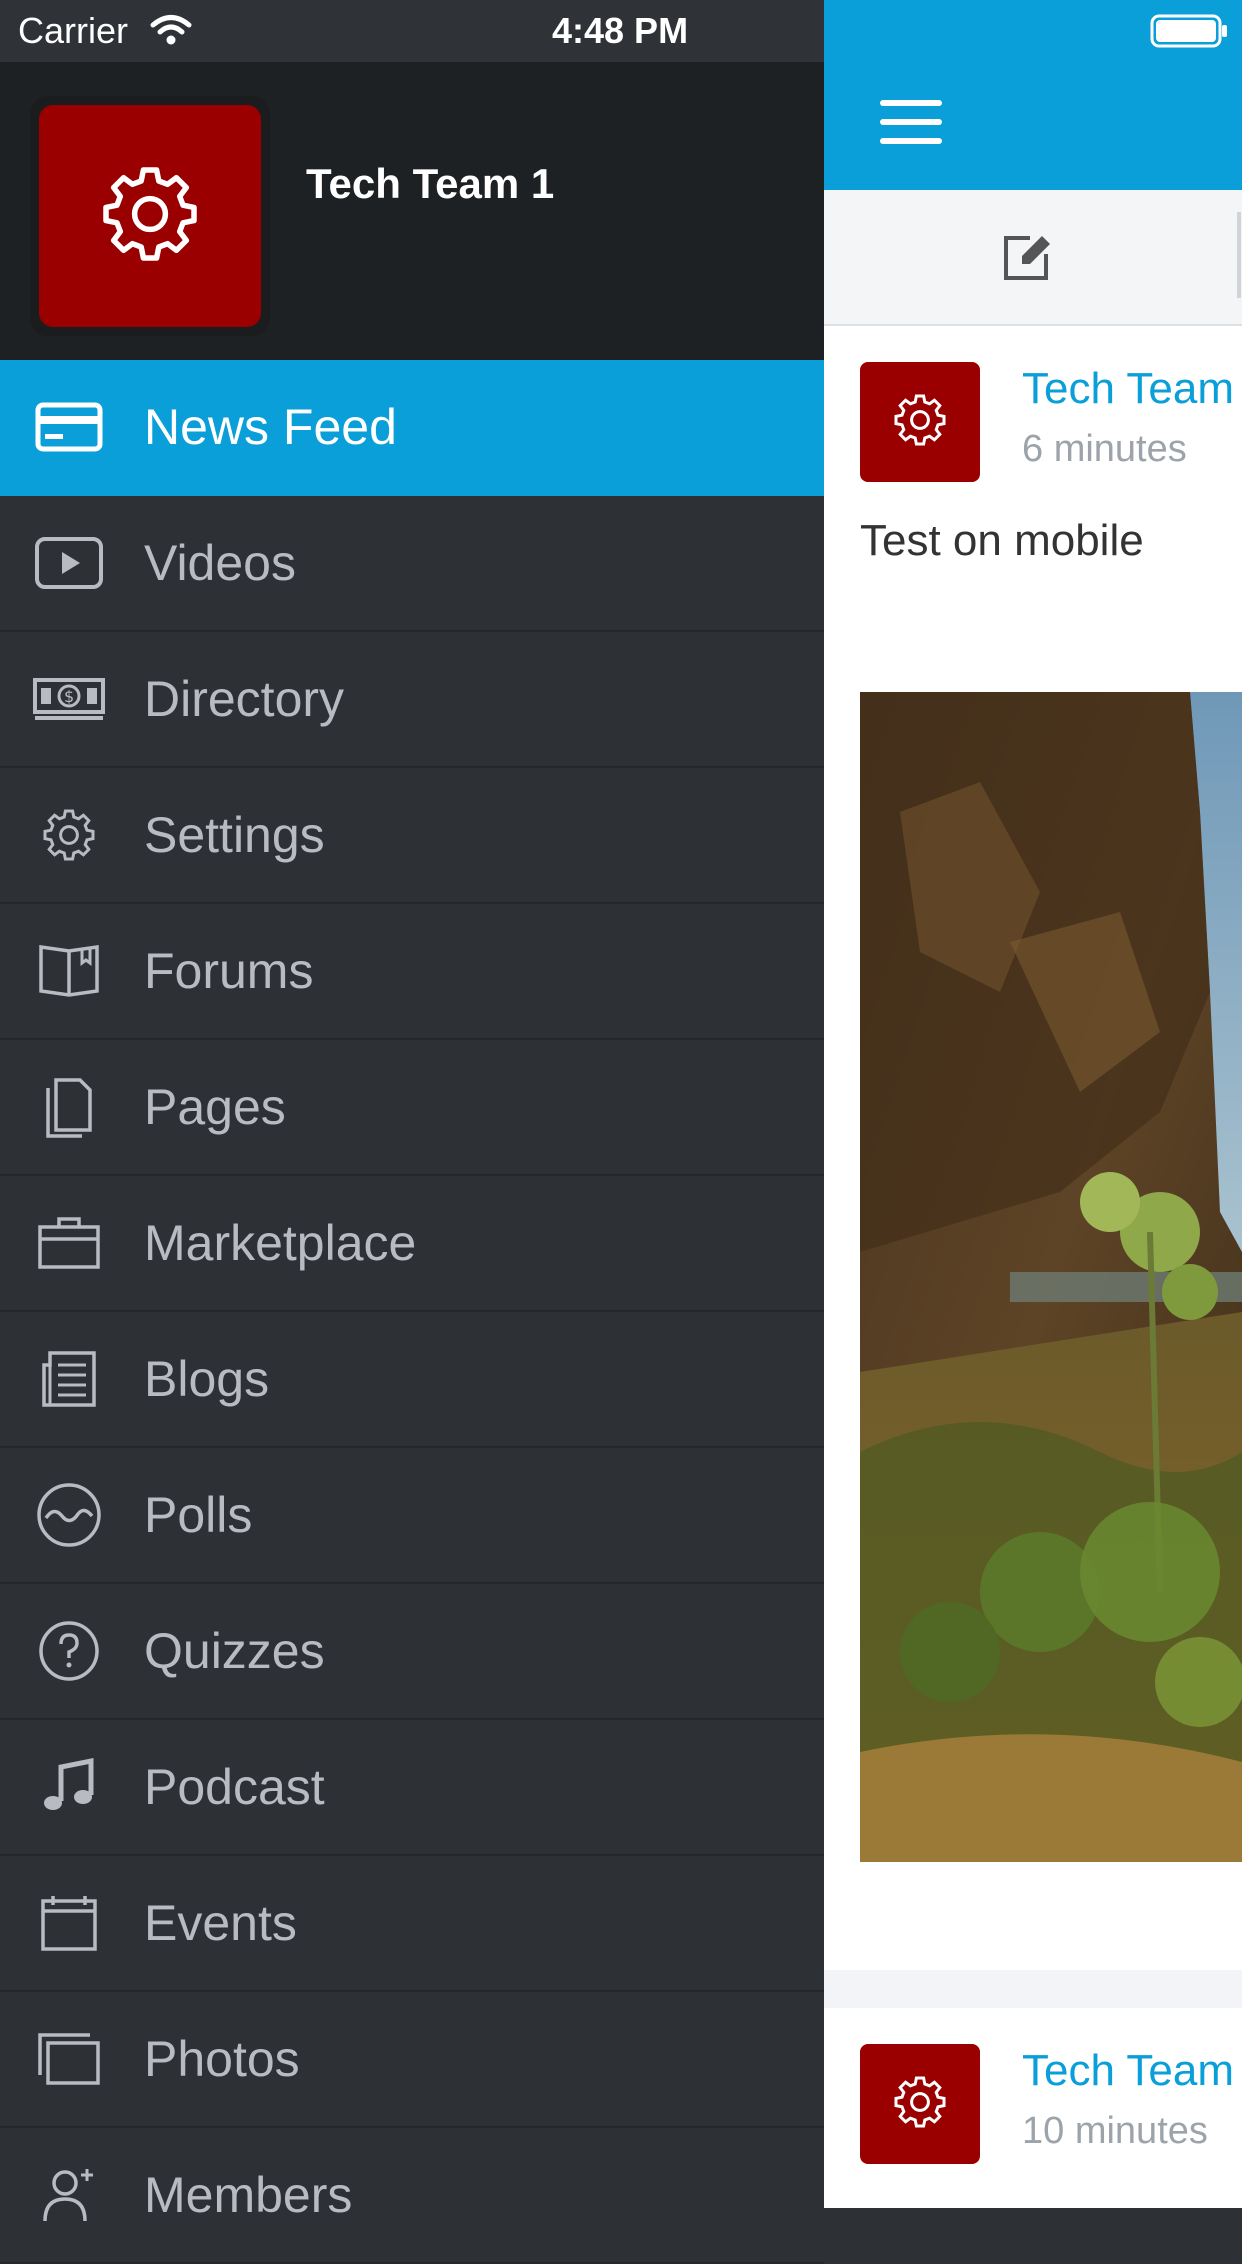  What do you see at coordinates (222, 2059) in the screenshot?
I see `menu-item-label: Photos` at bounding box center [222, 2059].